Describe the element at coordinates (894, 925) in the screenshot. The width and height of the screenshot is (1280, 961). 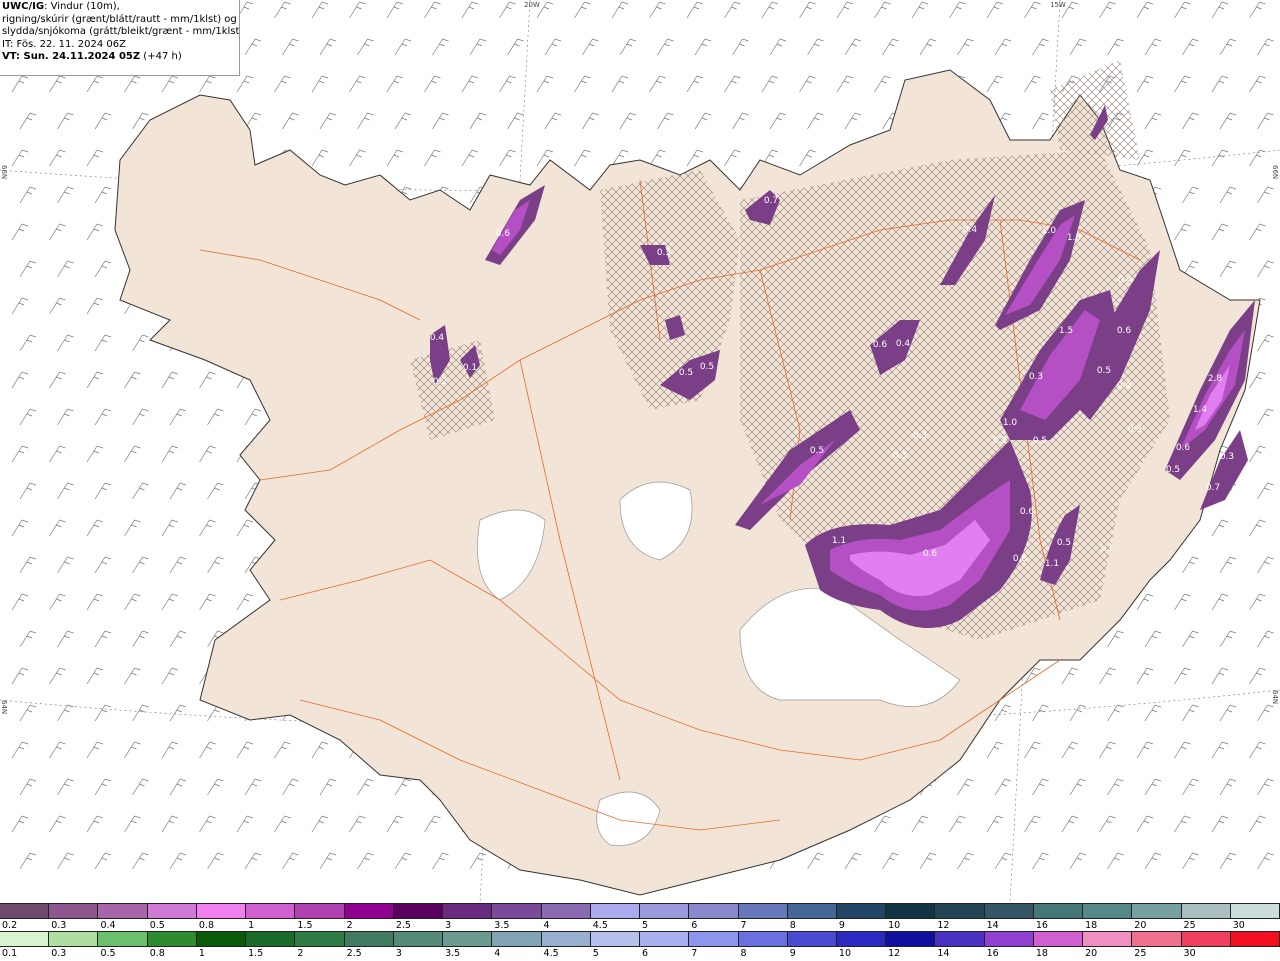
I see `scale-label: 10` at that location.